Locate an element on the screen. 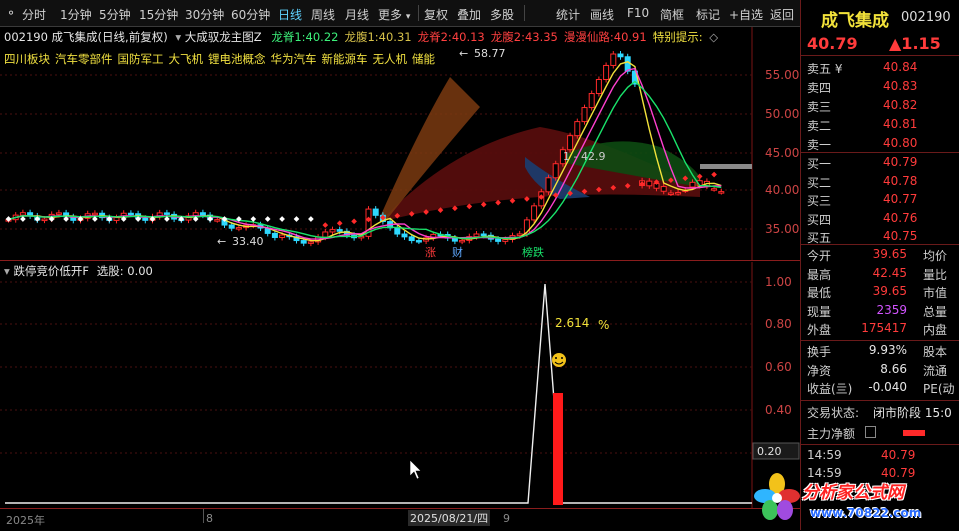 The image size is (959, 531). tab-daily: 日线 is located at coordinates (290, 14).